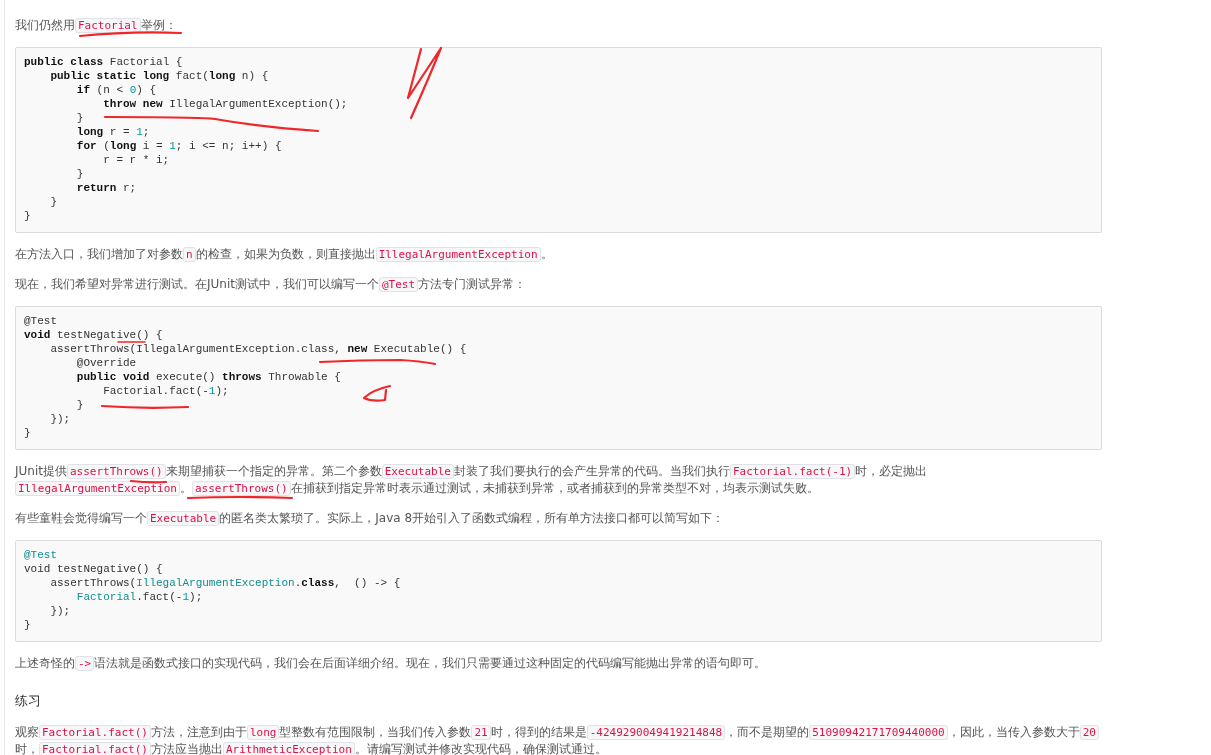  What do you see at coordinates (271, 284) in the screenshot?
I see `paragraph: 现在，我们希望对异常进行测试。在JUnit测试中，我们可以编写一个 @Test 方法专门测试异常：` at bounding box center [271, 284].